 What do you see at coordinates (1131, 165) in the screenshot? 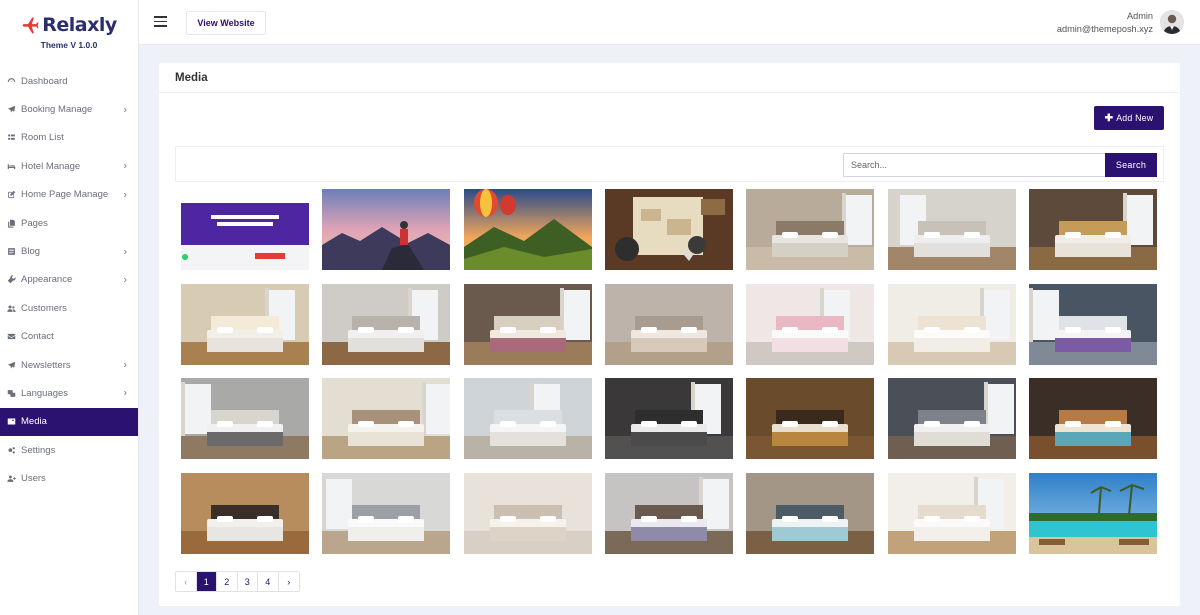
I see `search-button: Search` at bounding box center [1131, 165].